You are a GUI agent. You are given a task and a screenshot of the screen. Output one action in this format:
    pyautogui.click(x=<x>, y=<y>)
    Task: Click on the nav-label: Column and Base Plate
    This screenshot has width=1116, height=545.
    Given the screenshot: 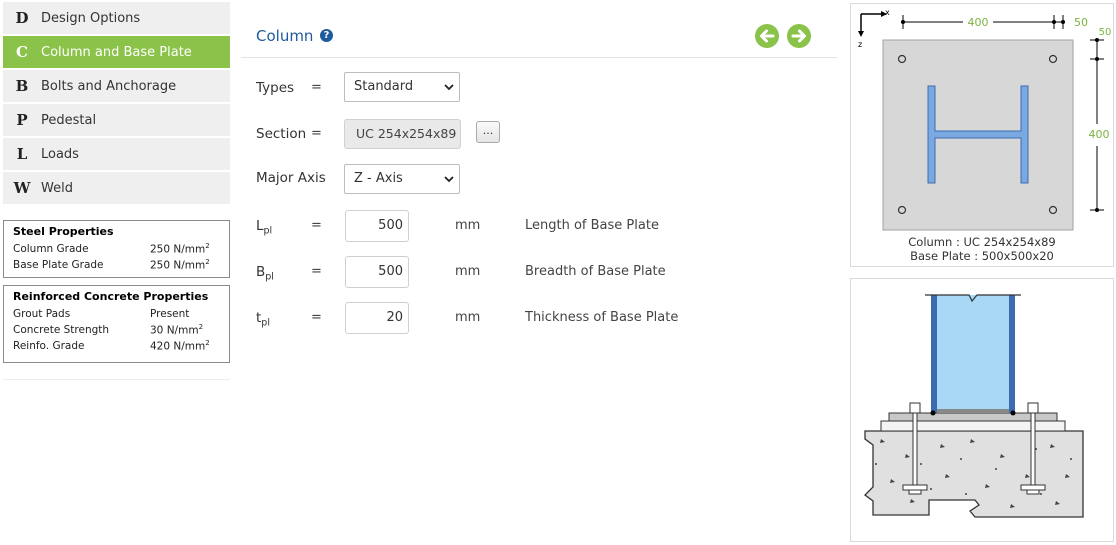 What is the action you would take?
    pyautogui.click(x=116, y=52)
    